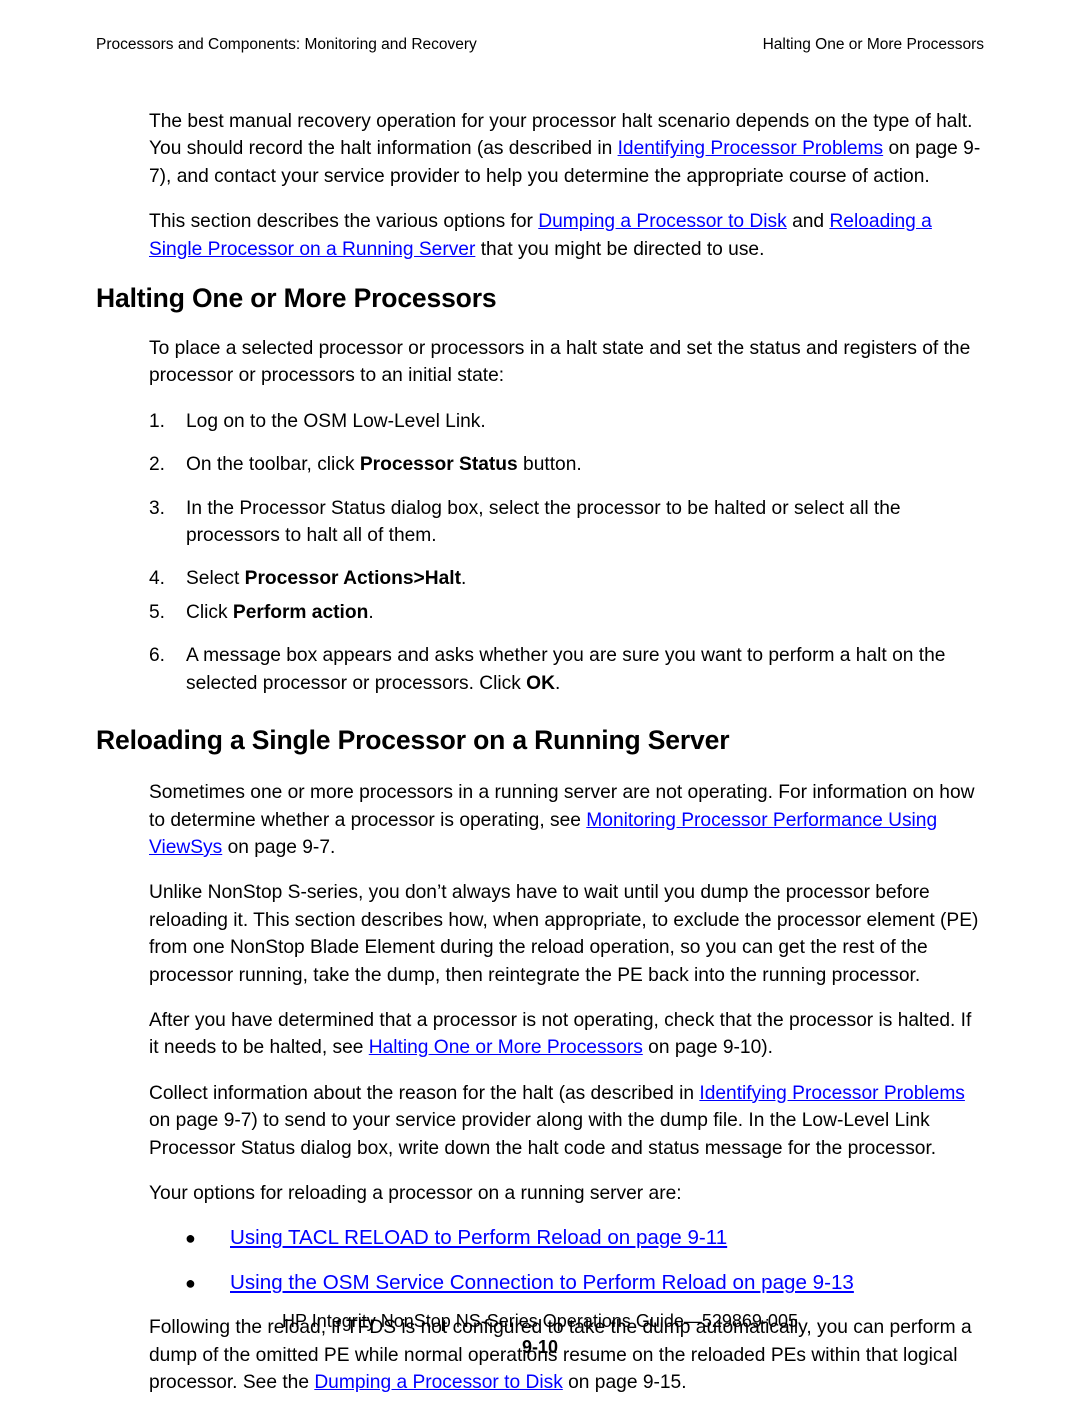 The width and height of the screenshot is (1080, 1415). What do you see at coordinates (273, 465) in the screenshot?
I see `step-text-a: On the toolbar, click` at bounding box center [273, 465].